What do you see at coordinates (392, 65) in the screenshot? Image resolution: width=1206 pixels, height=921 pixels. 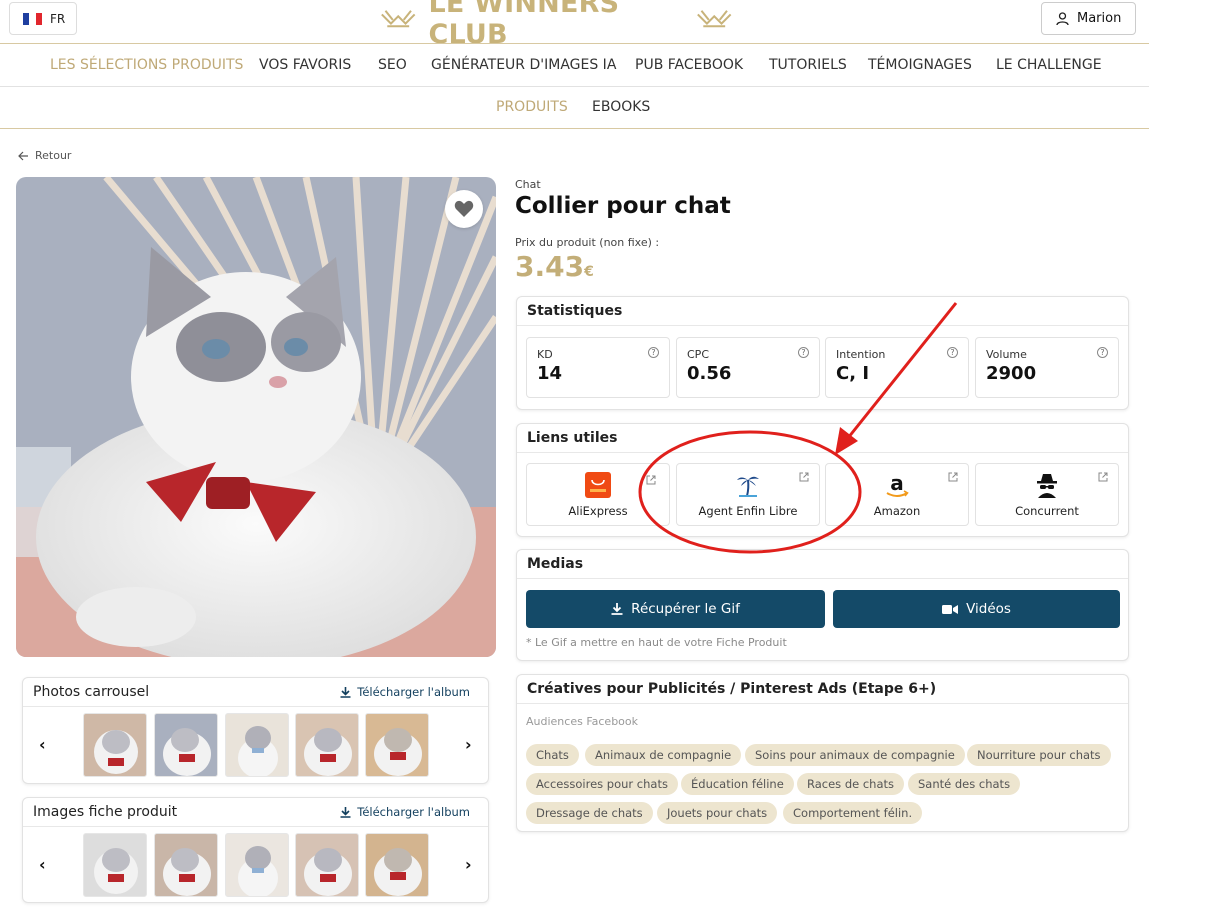 I see `nav-item-seo: SEO` at bounding box center [392, 65].